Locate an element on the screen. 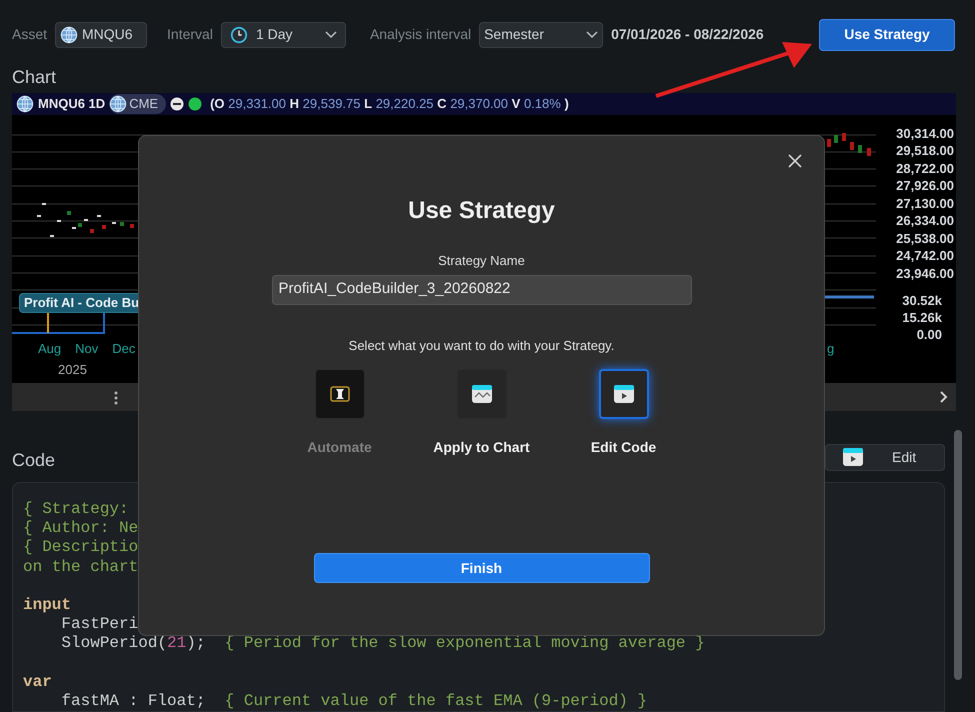 Image resolution: width=975 pixels, height=712 pixels. code-line: { Author: Ne is located at coordinates (80, 528).